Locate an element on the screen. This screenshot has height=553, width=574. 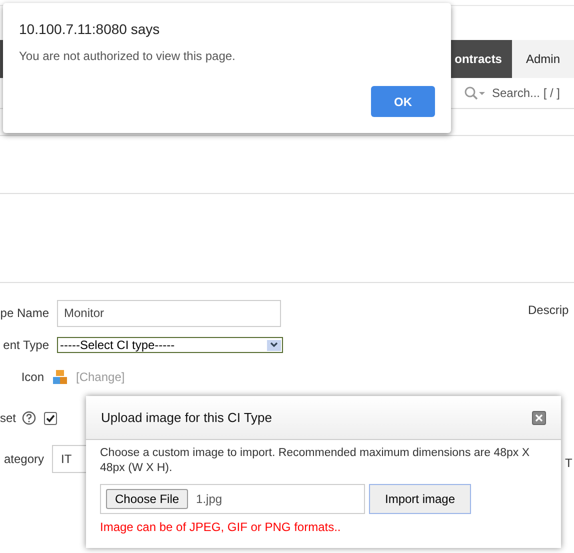
field-label: Descrip is located at coordinates (548, 310).